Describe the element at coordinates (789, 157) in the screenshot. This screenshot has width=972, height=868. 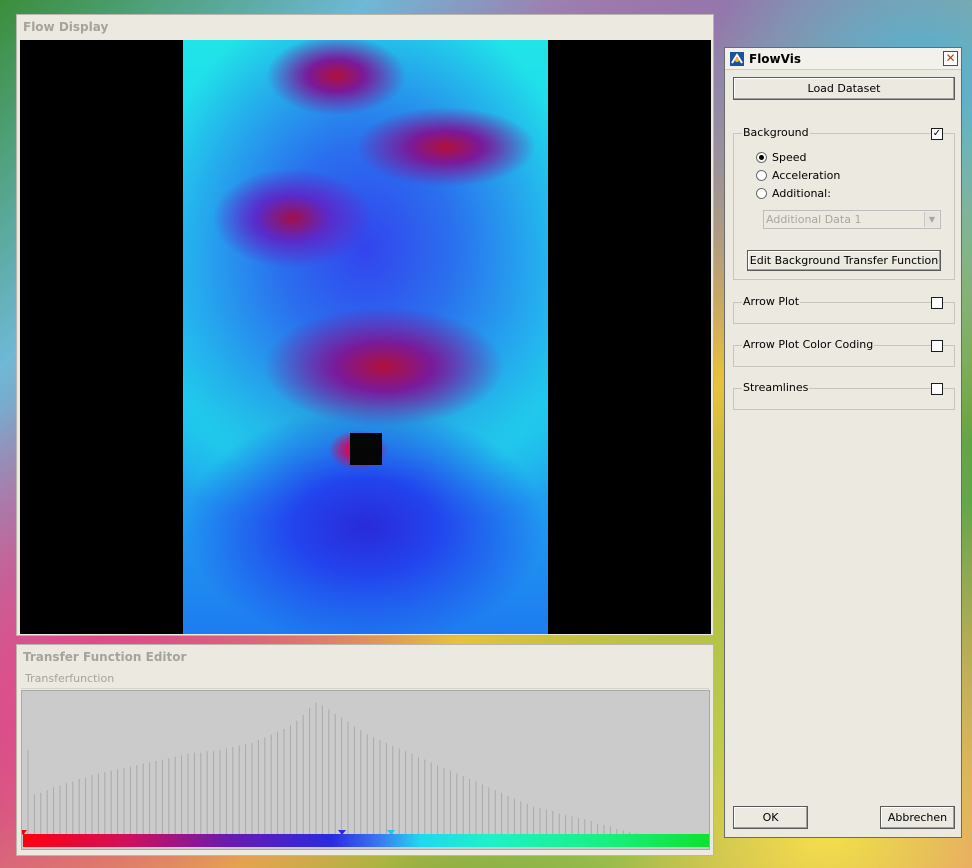
I see `radio-speed-label: Speed` at that location.